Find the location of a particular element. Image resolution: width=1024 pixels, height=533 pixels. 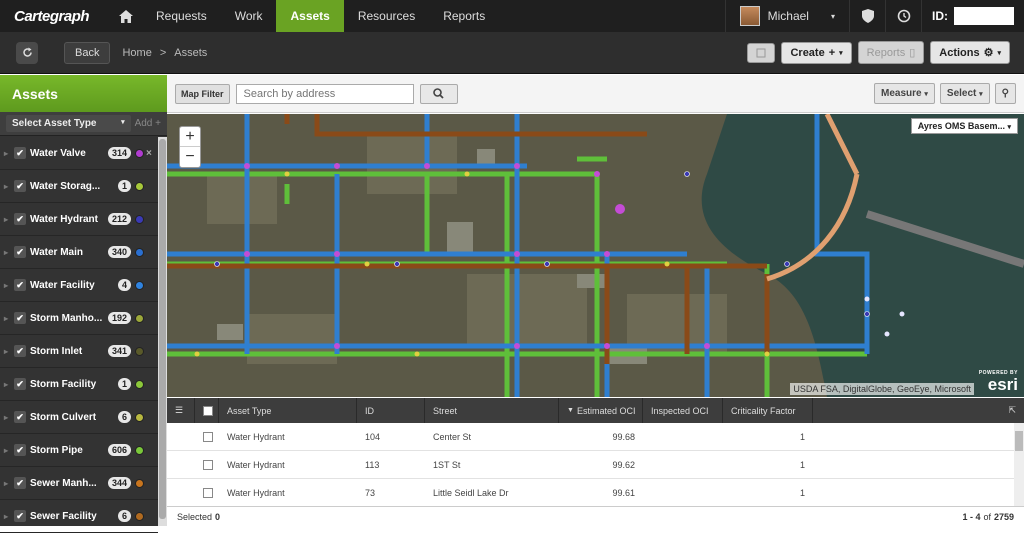

map-filter-button: Map Filter is located at coordinates (202, 93).